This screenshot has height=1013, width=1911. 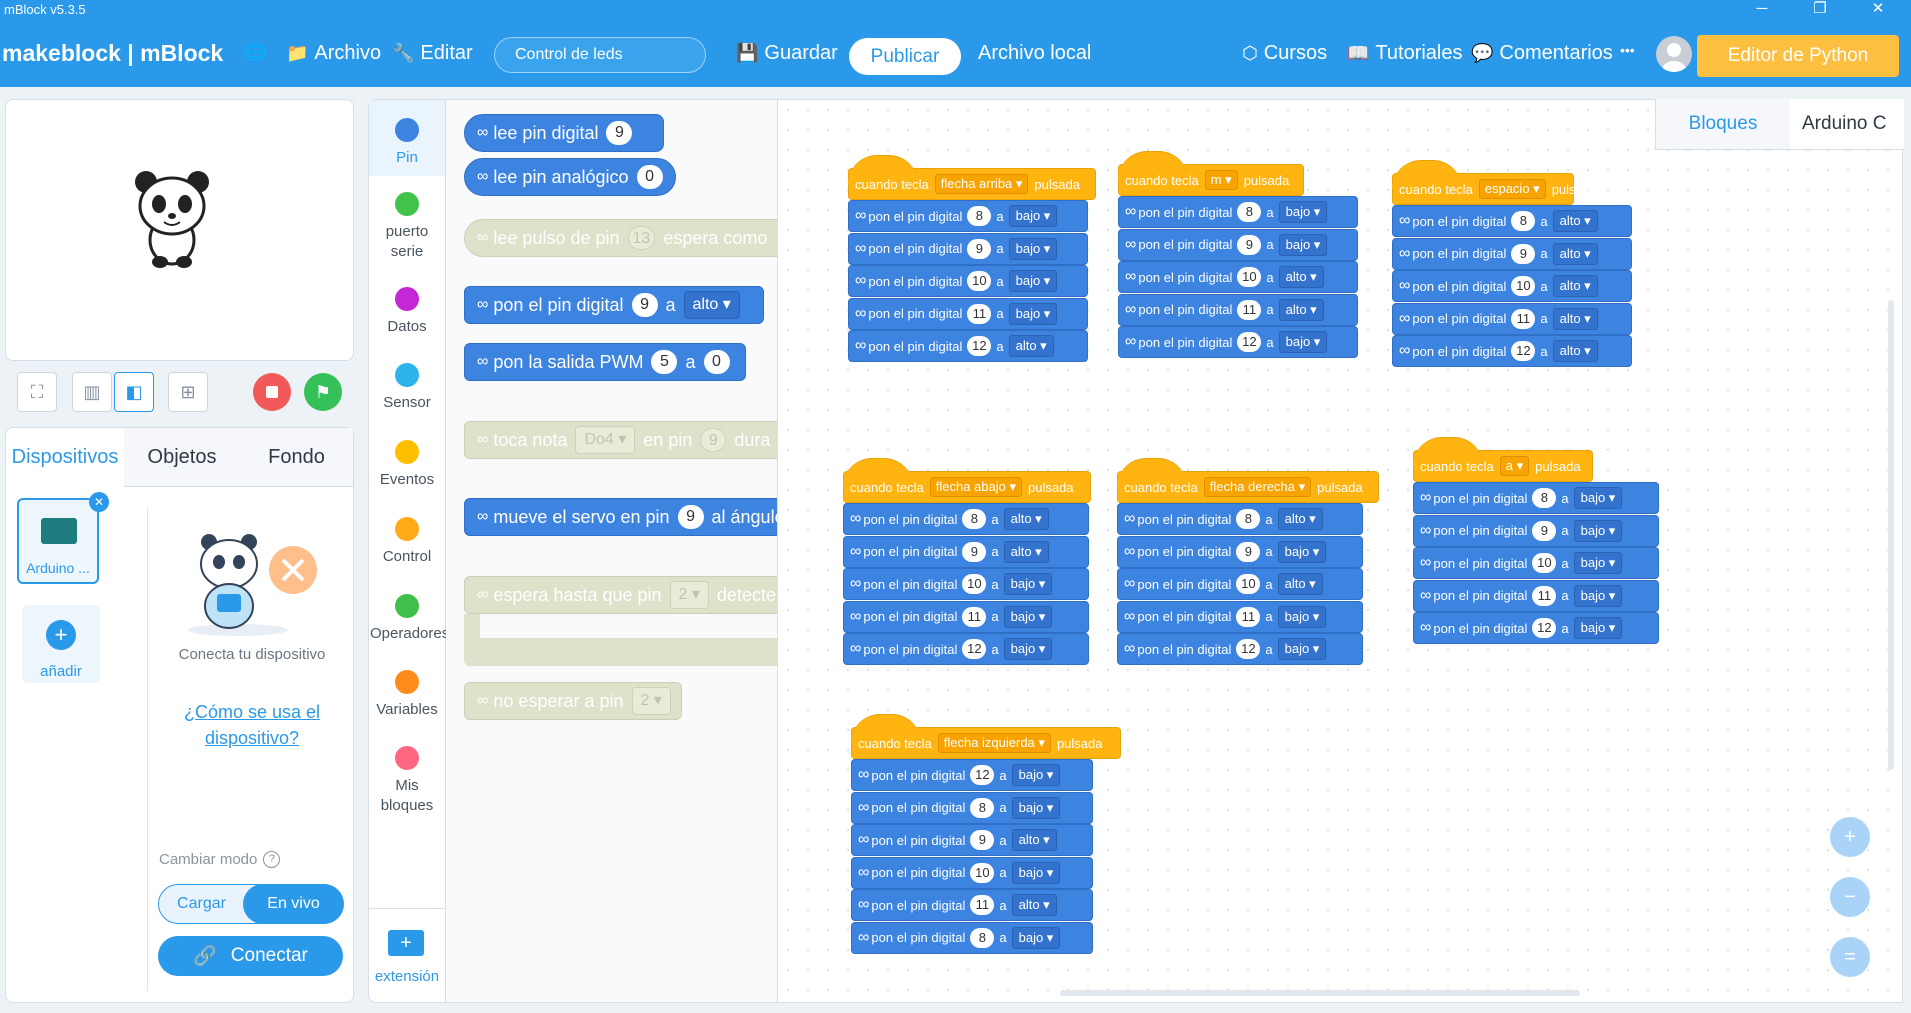 What do you see at coordinates (407, 542) in the screenshot?
I see `category-control: Control` at bounding box center [407, 542].